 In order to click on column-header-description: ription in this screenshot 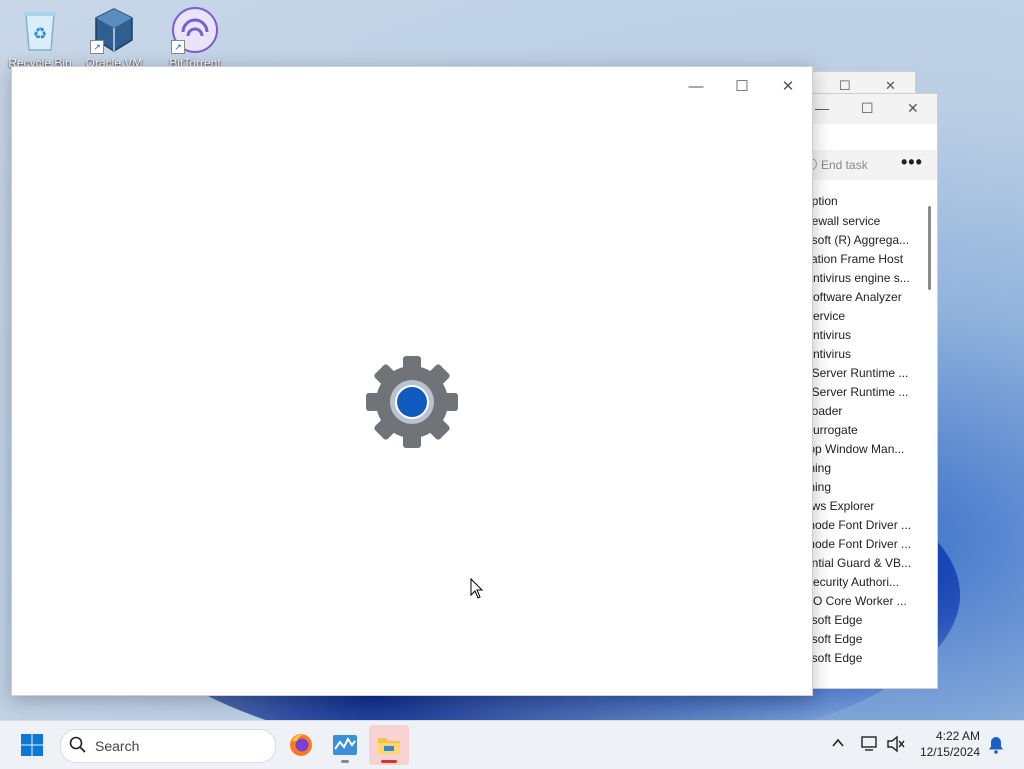, I will do `click(867, 201)`.